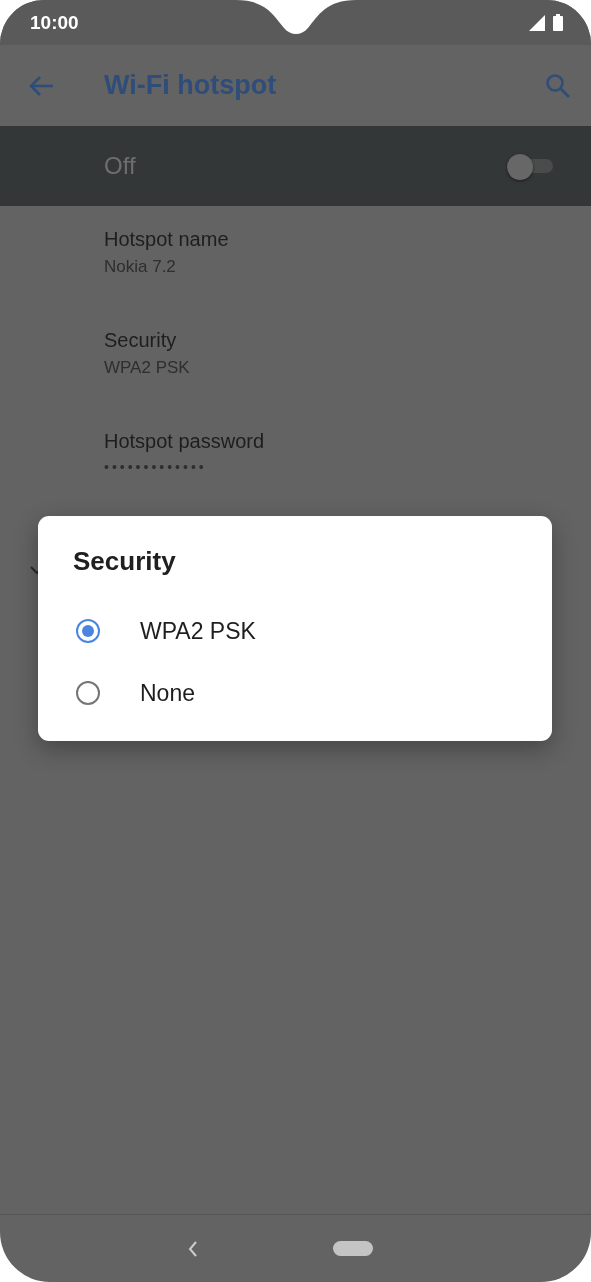  I want to click on setting-title: Hotspot name, so click(347, 239).